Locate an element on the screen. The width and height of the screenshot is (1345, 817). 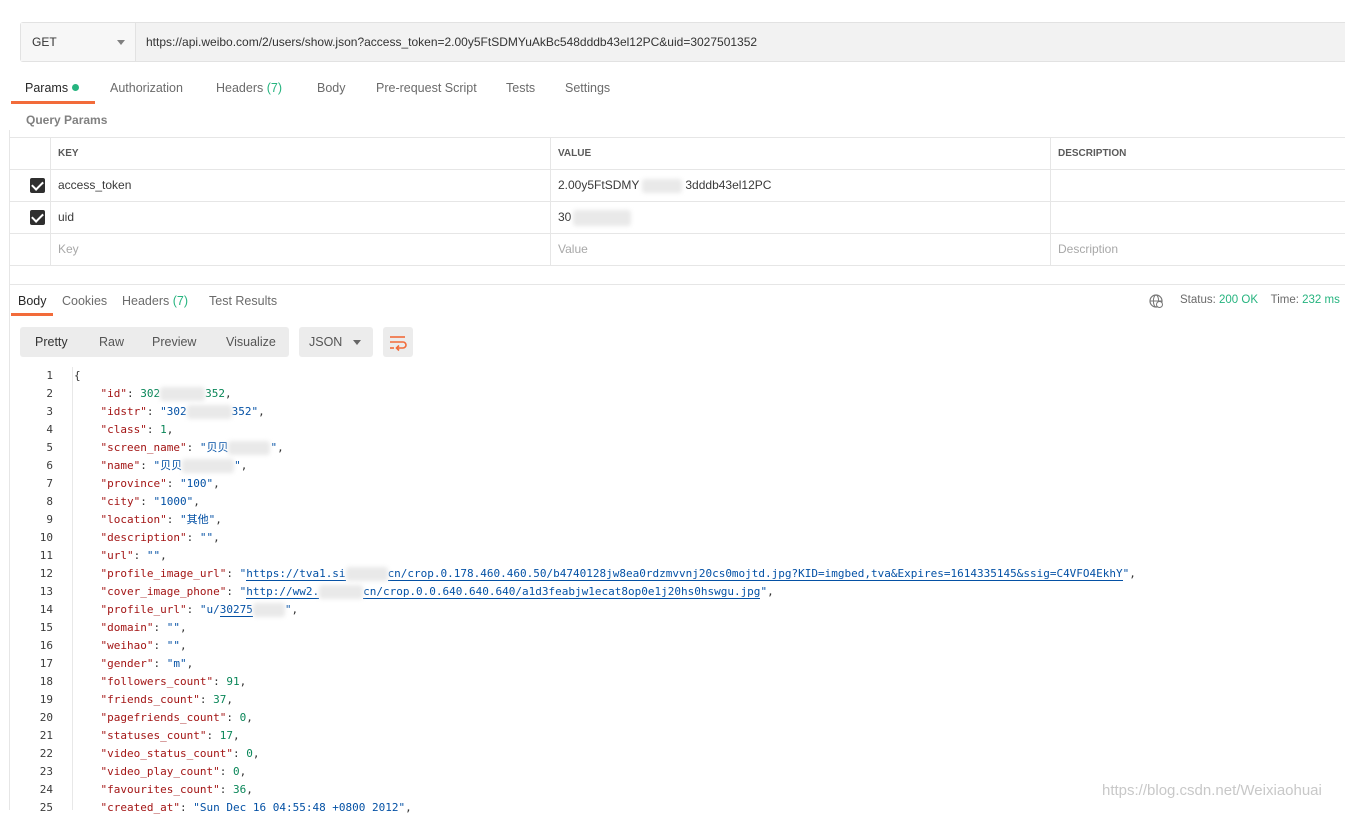
code-content: "favourites_count": 36, is located at coordinates (163, 790).